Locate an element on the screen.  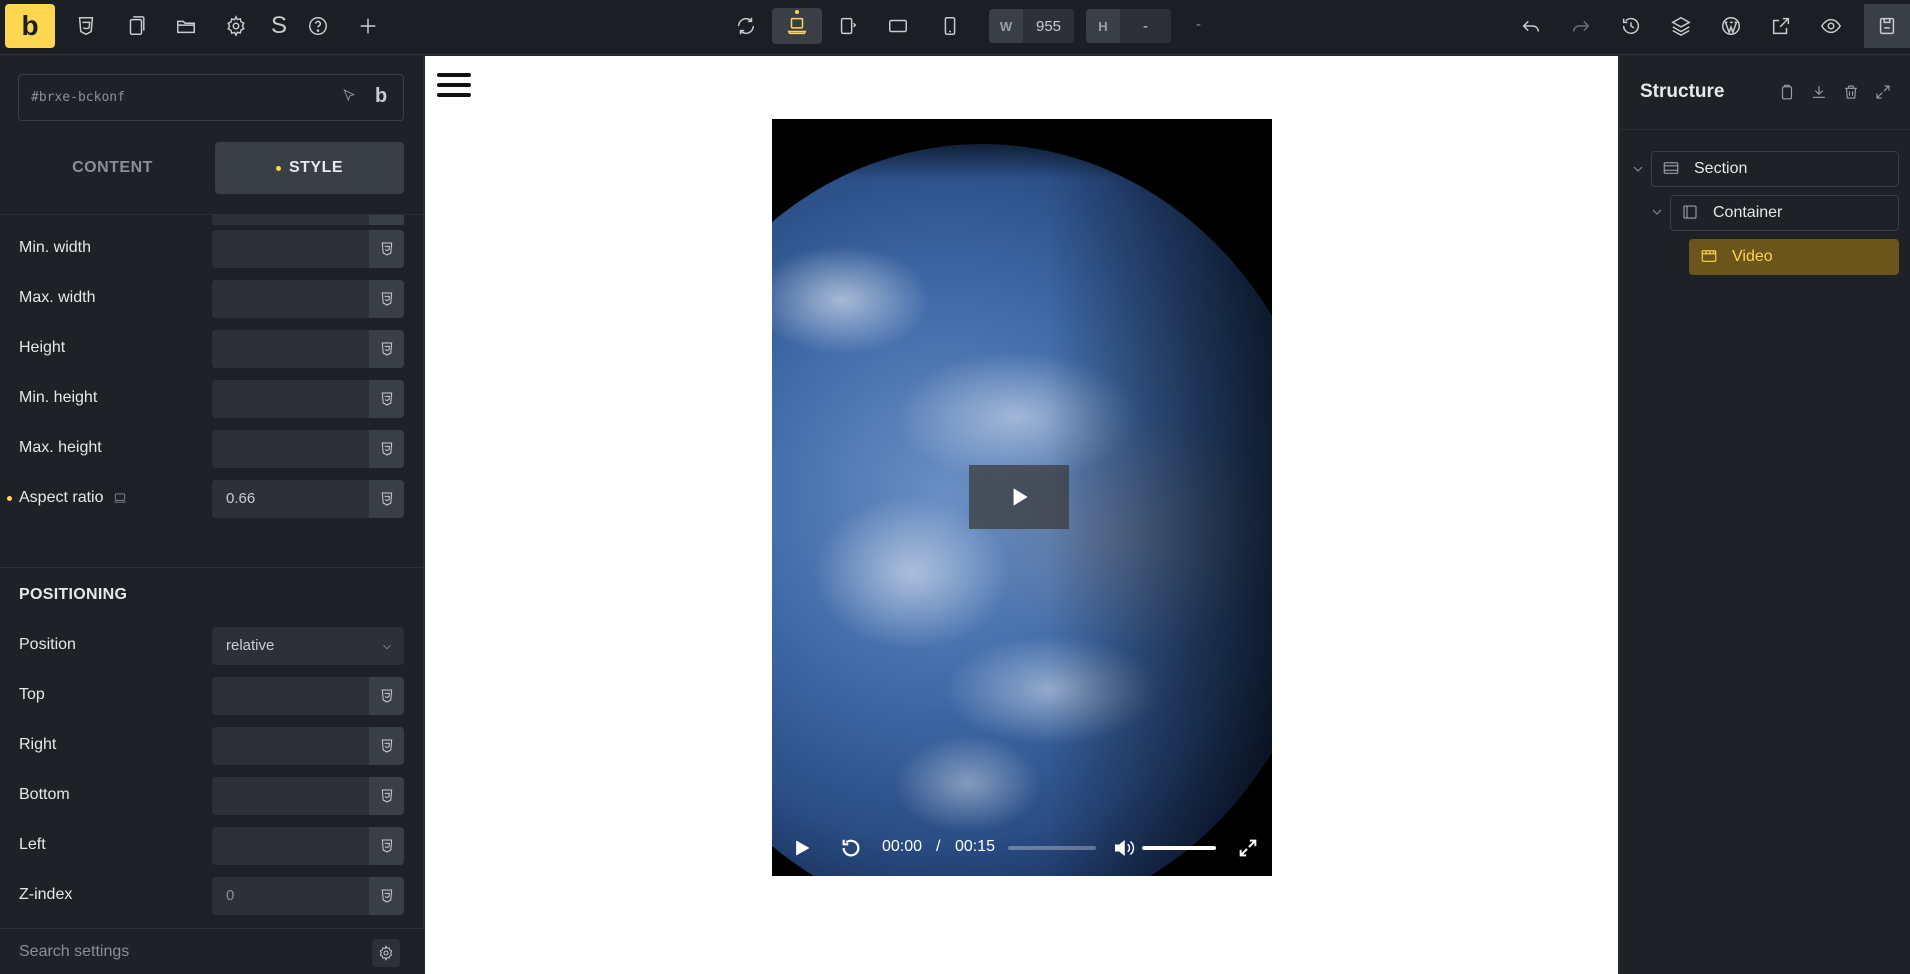
mobile-icon is located at coordinates (950, 26).